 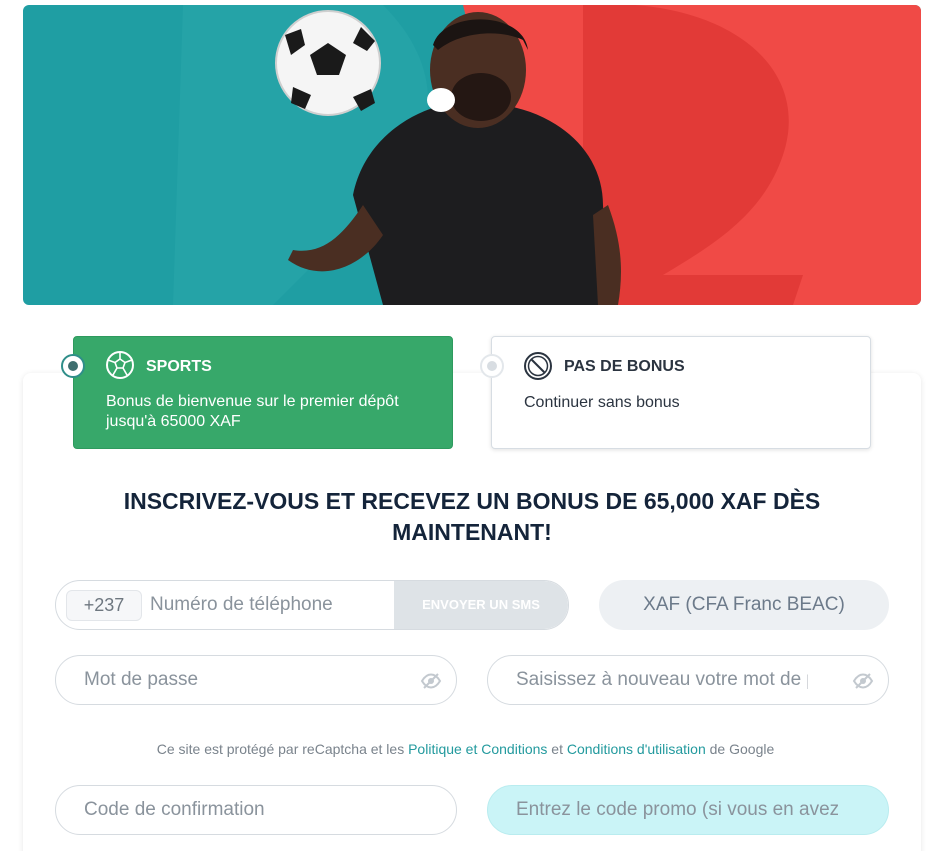 What do you see at coordinates (744, 605) in the screenshot?
I see `currency-select: XAF (CFA Franc BEAC)` at bounding box center [744, 605].